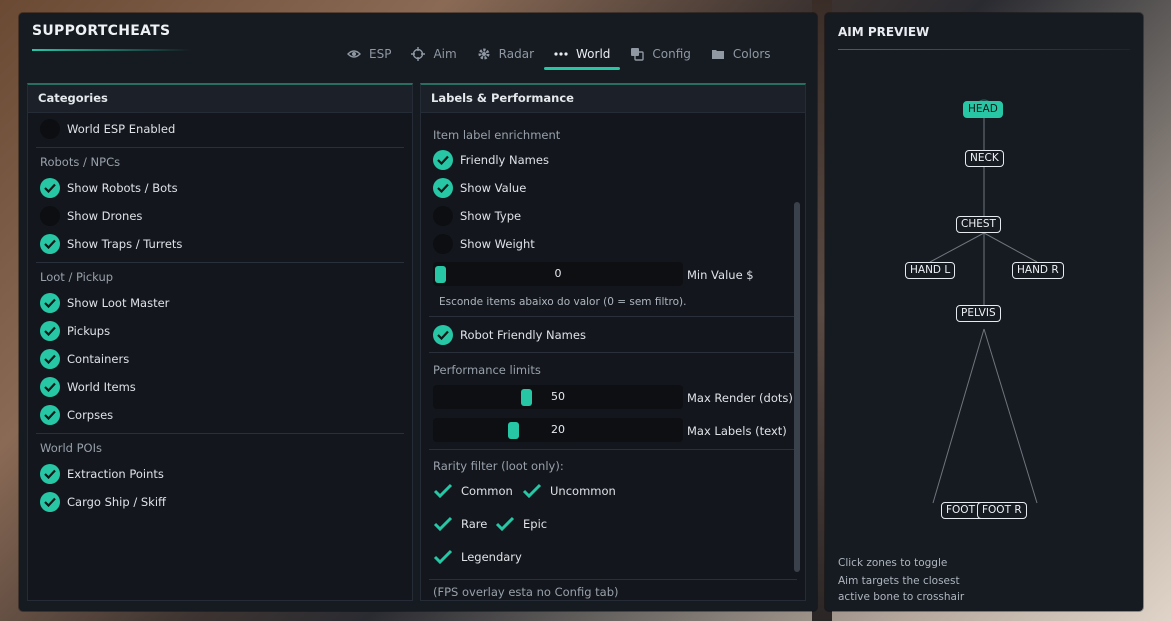 The width and height of the screenshot is (1171, 621). What do you see at coordinates (418, 54) in the screenshot?
I see `crosshair-icon` at bounding box center [418, 54].